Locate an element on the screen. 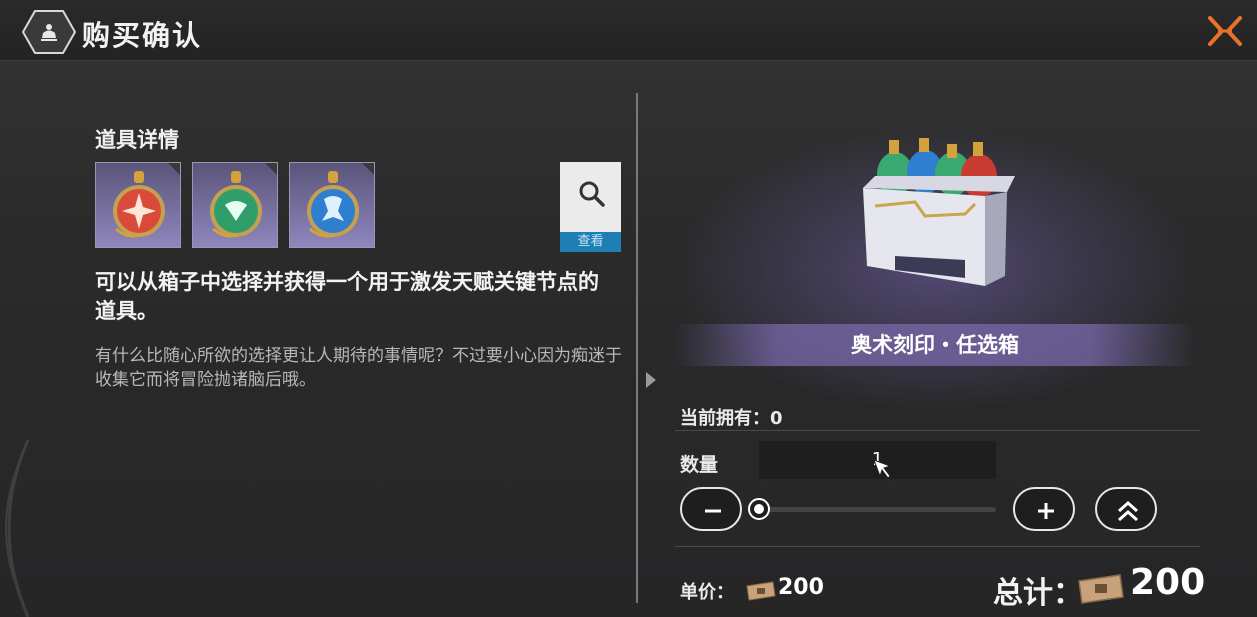 The width and height of the screenshot is (1257, 617). close-icon is located at coordinates (1225, 31).